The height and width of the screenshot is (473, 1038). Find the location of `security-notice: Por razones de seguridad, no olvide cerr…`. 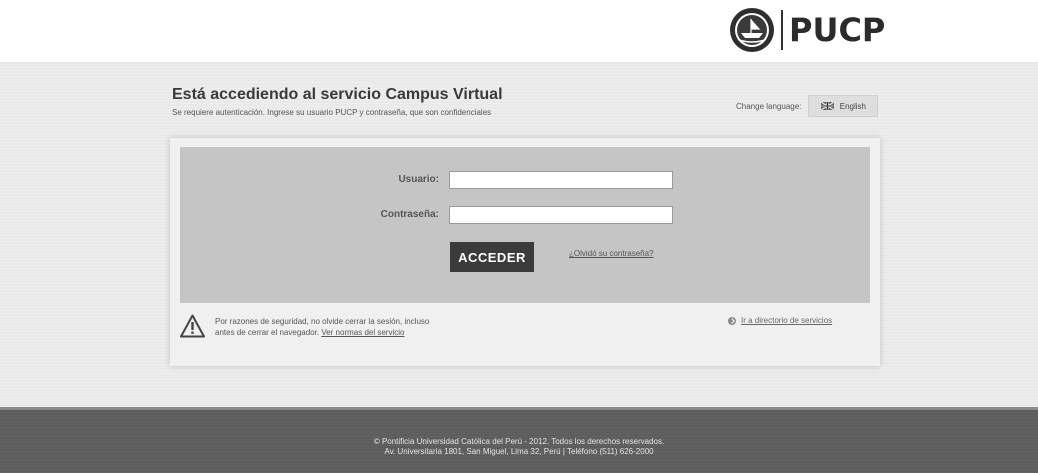

security-notice: Por razones de seguridad, no olvide cerr… is located at coordinates (355, 327).